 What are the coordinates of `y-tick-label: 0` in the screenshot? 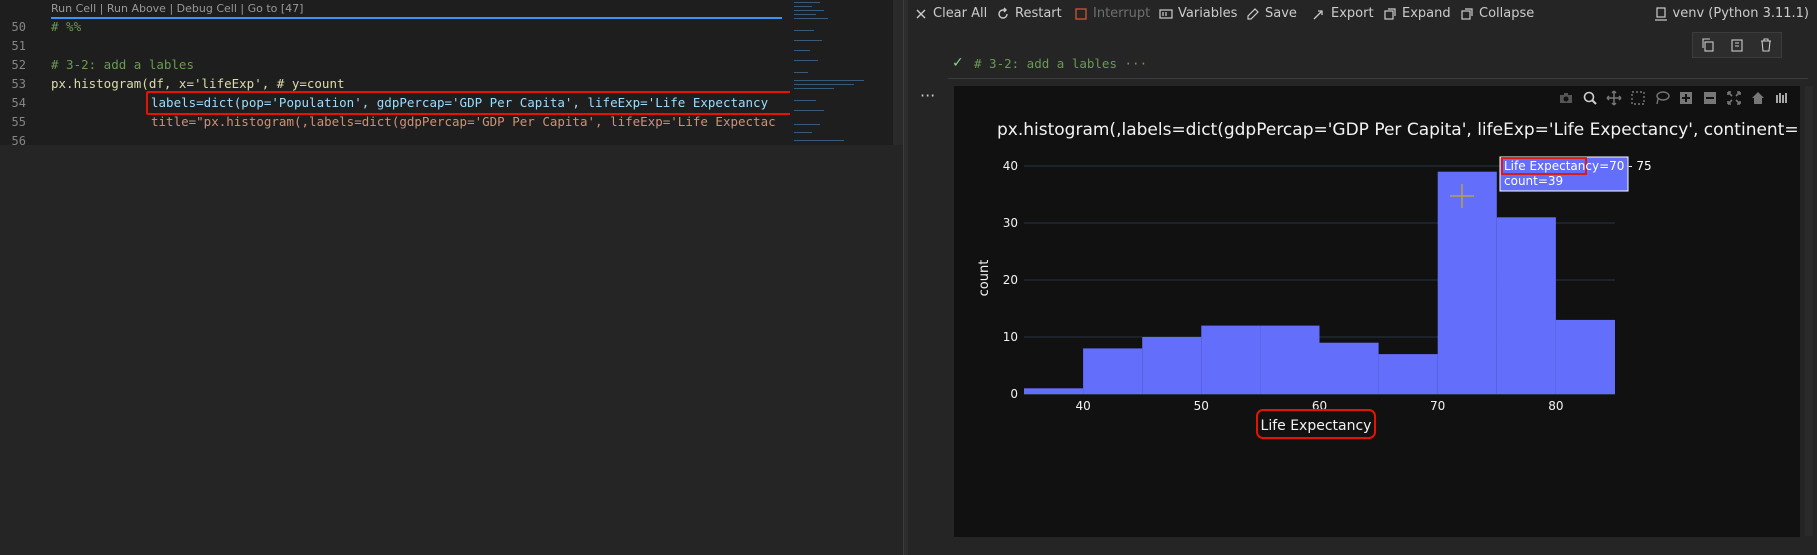 It's located at (1014, 394).